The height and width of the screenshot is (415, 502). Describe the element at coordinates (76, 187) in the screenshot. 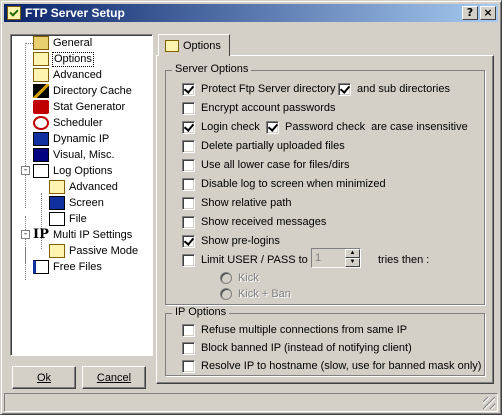

I see `tree-item-log-advanced: Advanced` at that location.